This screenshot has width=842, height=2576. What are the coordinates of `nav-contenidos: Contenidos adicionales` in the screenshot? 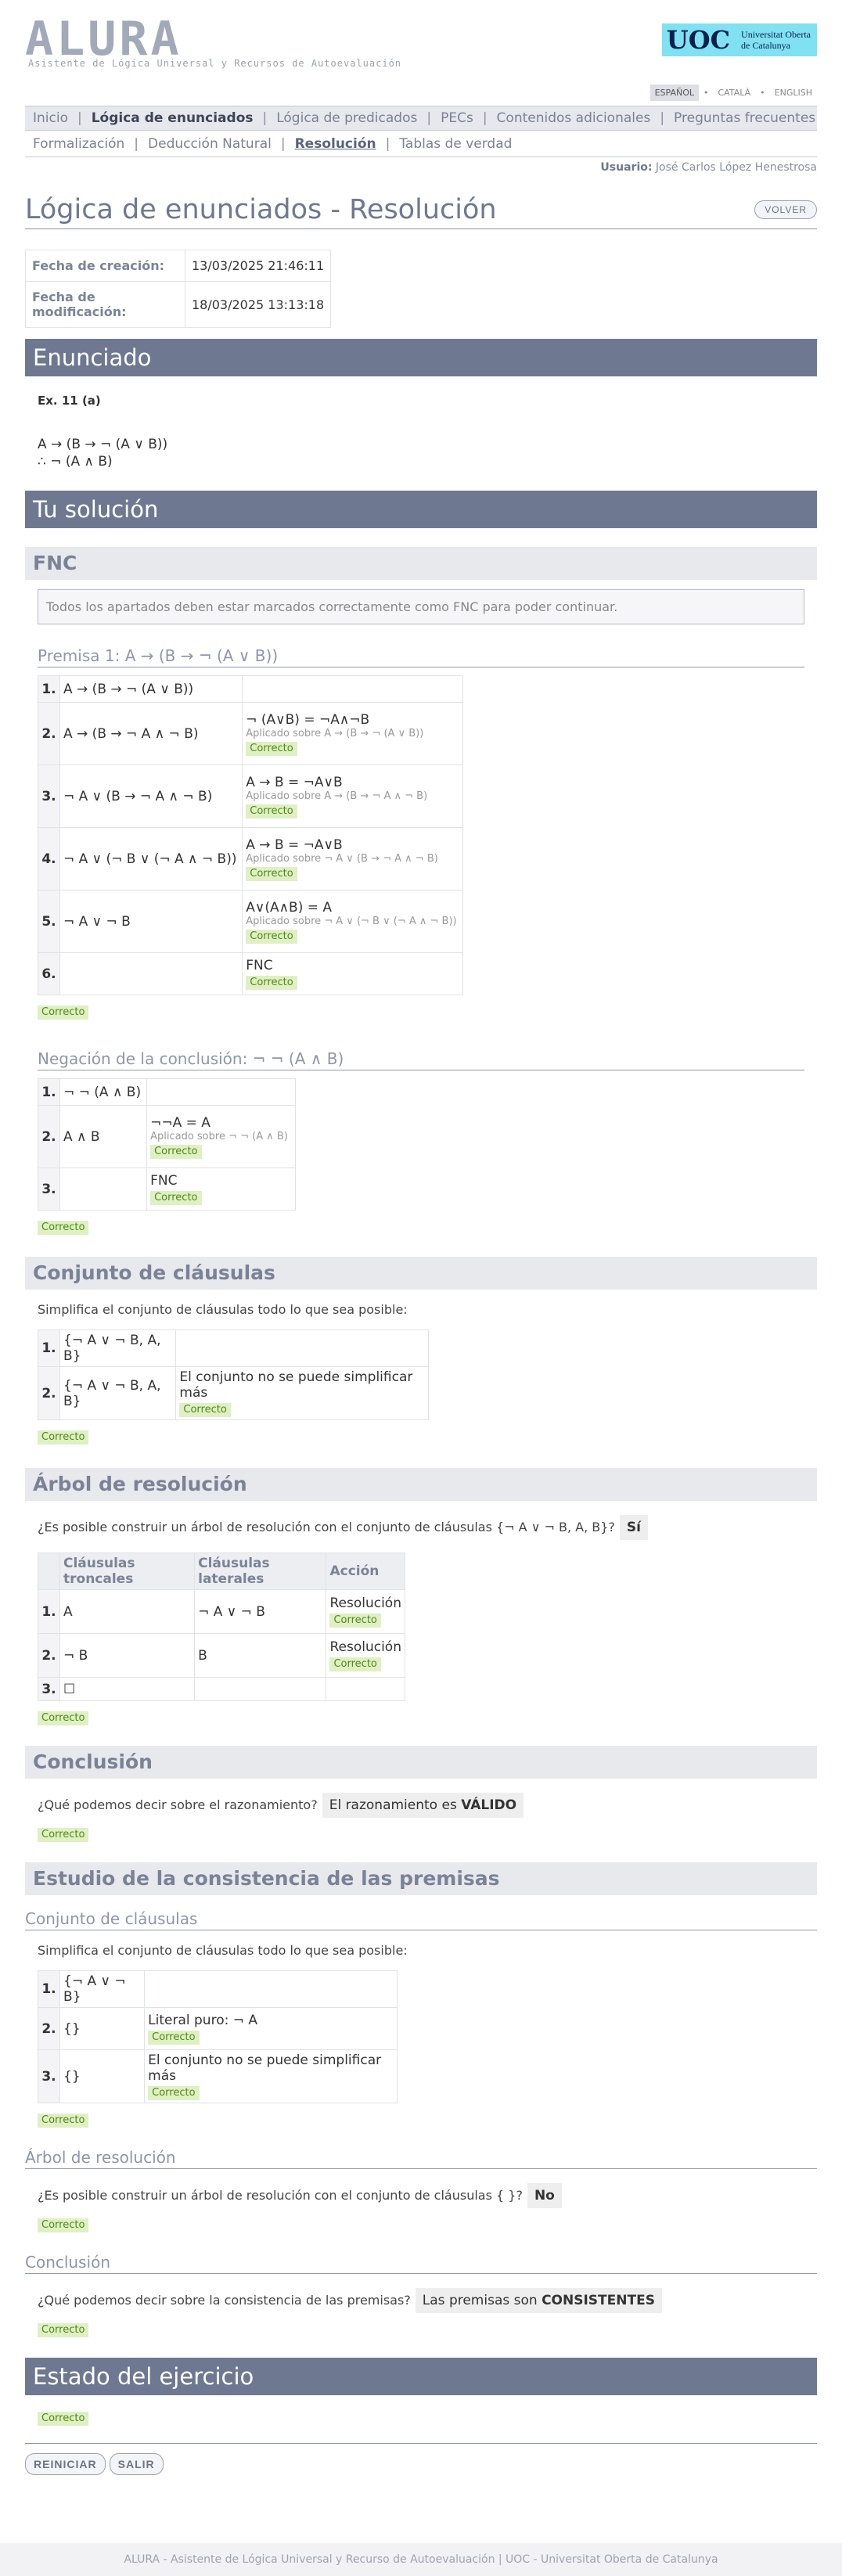 It's located at (574, 118).